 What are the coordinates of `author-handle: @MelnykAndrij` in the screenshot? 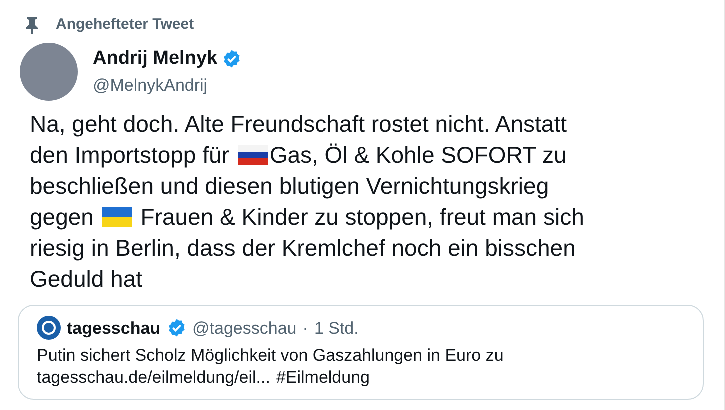 It's located at (167, 85).